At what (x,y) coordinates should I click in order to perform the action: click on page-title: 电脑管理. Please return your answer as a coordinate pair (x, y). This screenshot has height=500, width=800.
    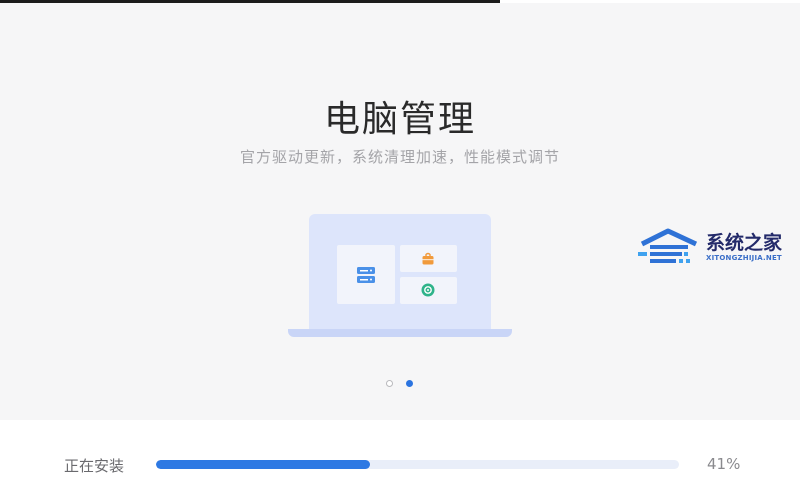
    Looking at the image, I should click on (399, 119).